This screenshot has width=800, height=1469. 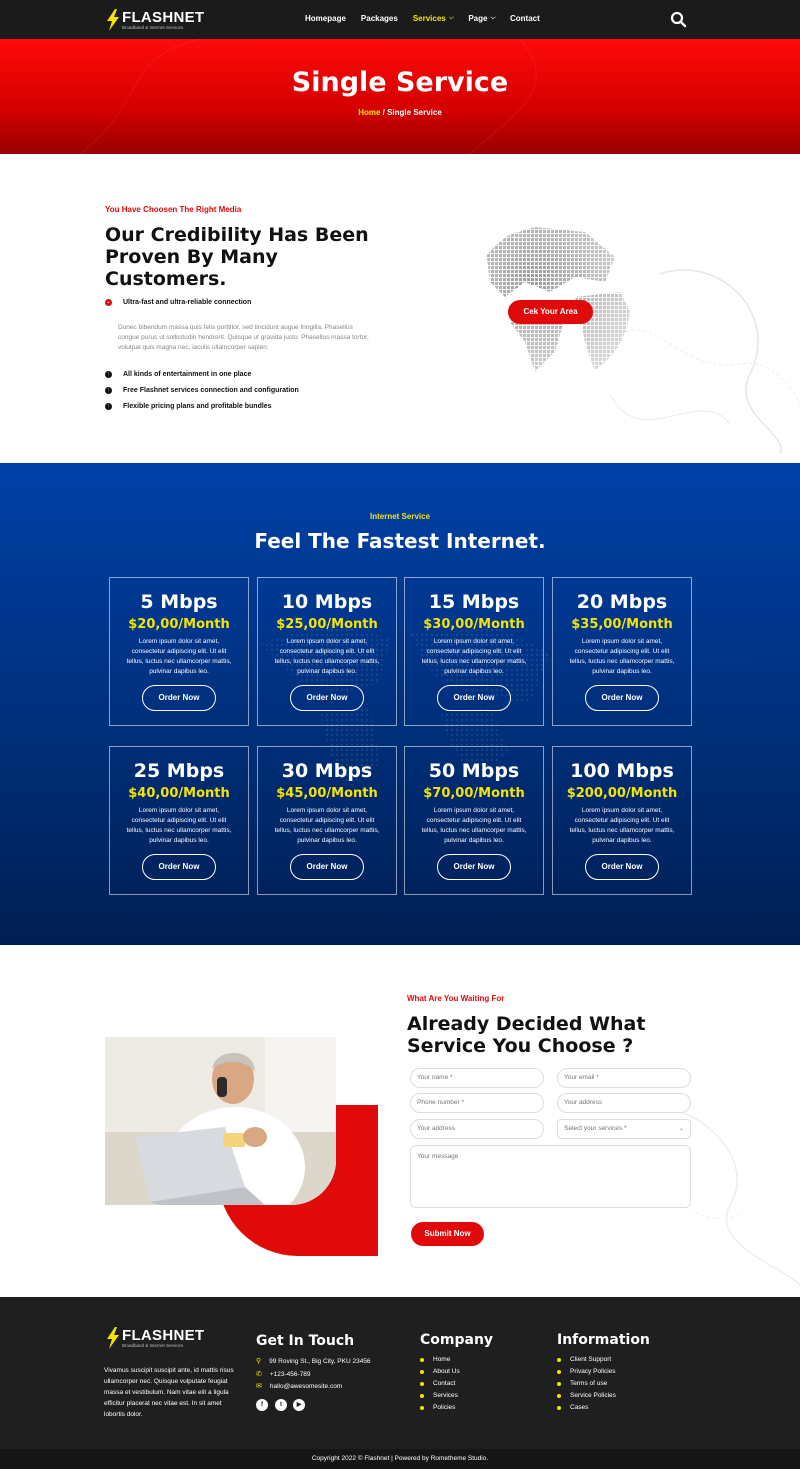 What do you see at coordinates (327, 624) in the screenshot?
I see `plan-price: $25,00/Month` at bounding box center [327, 624].